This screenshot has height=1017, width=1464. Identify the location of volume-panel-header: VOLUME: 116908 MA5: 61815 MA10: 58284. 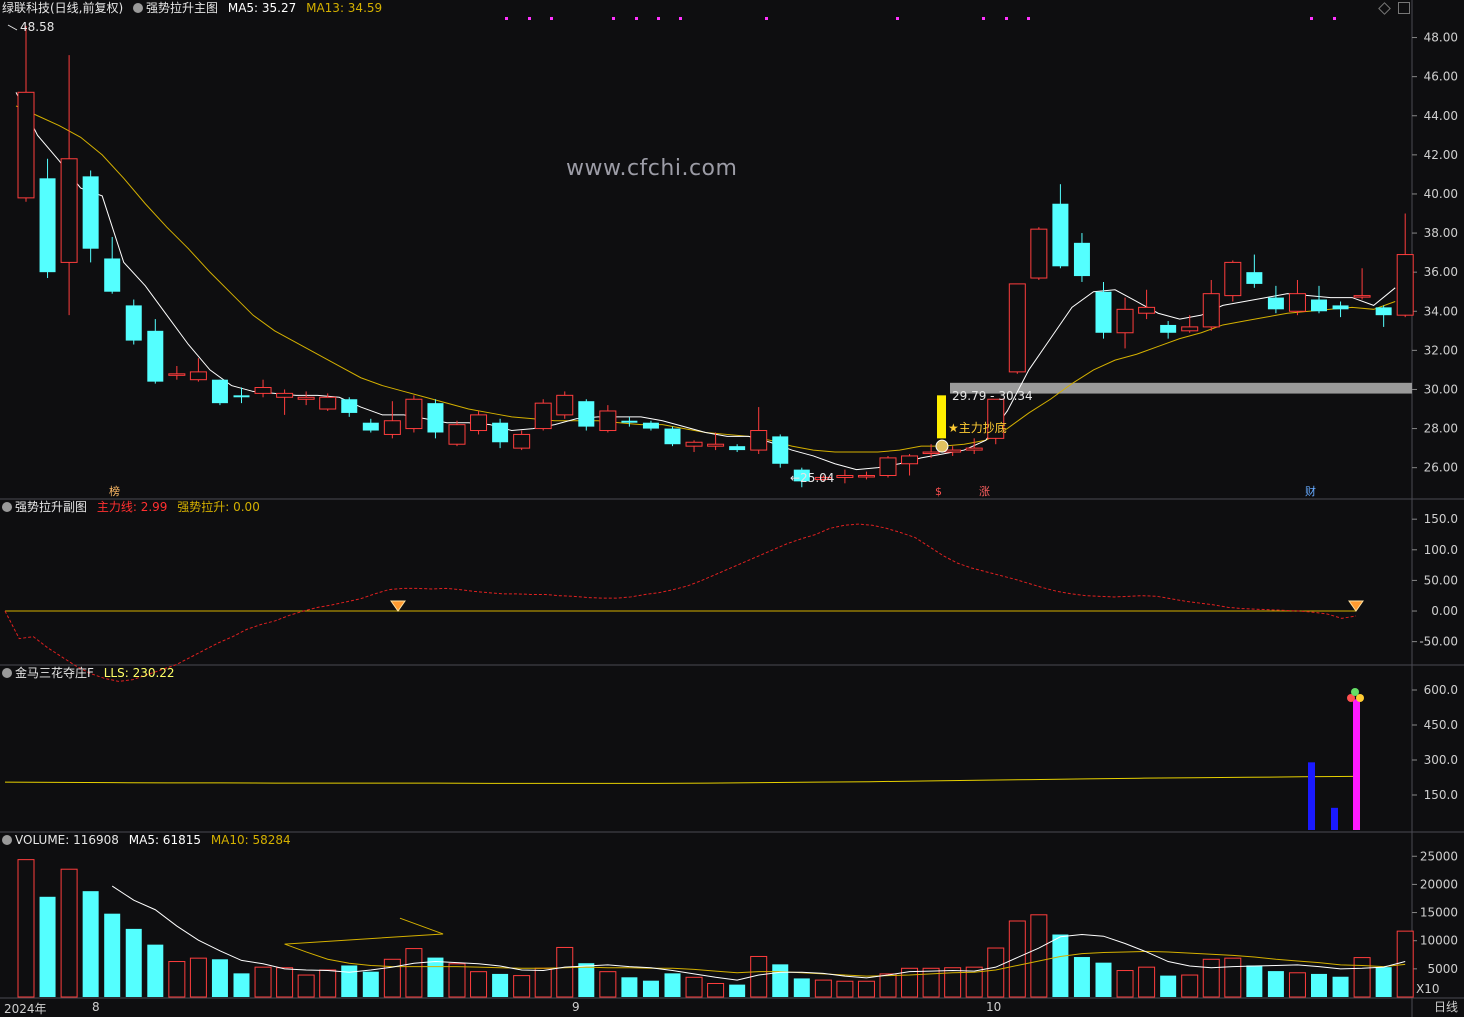
(149, 840).